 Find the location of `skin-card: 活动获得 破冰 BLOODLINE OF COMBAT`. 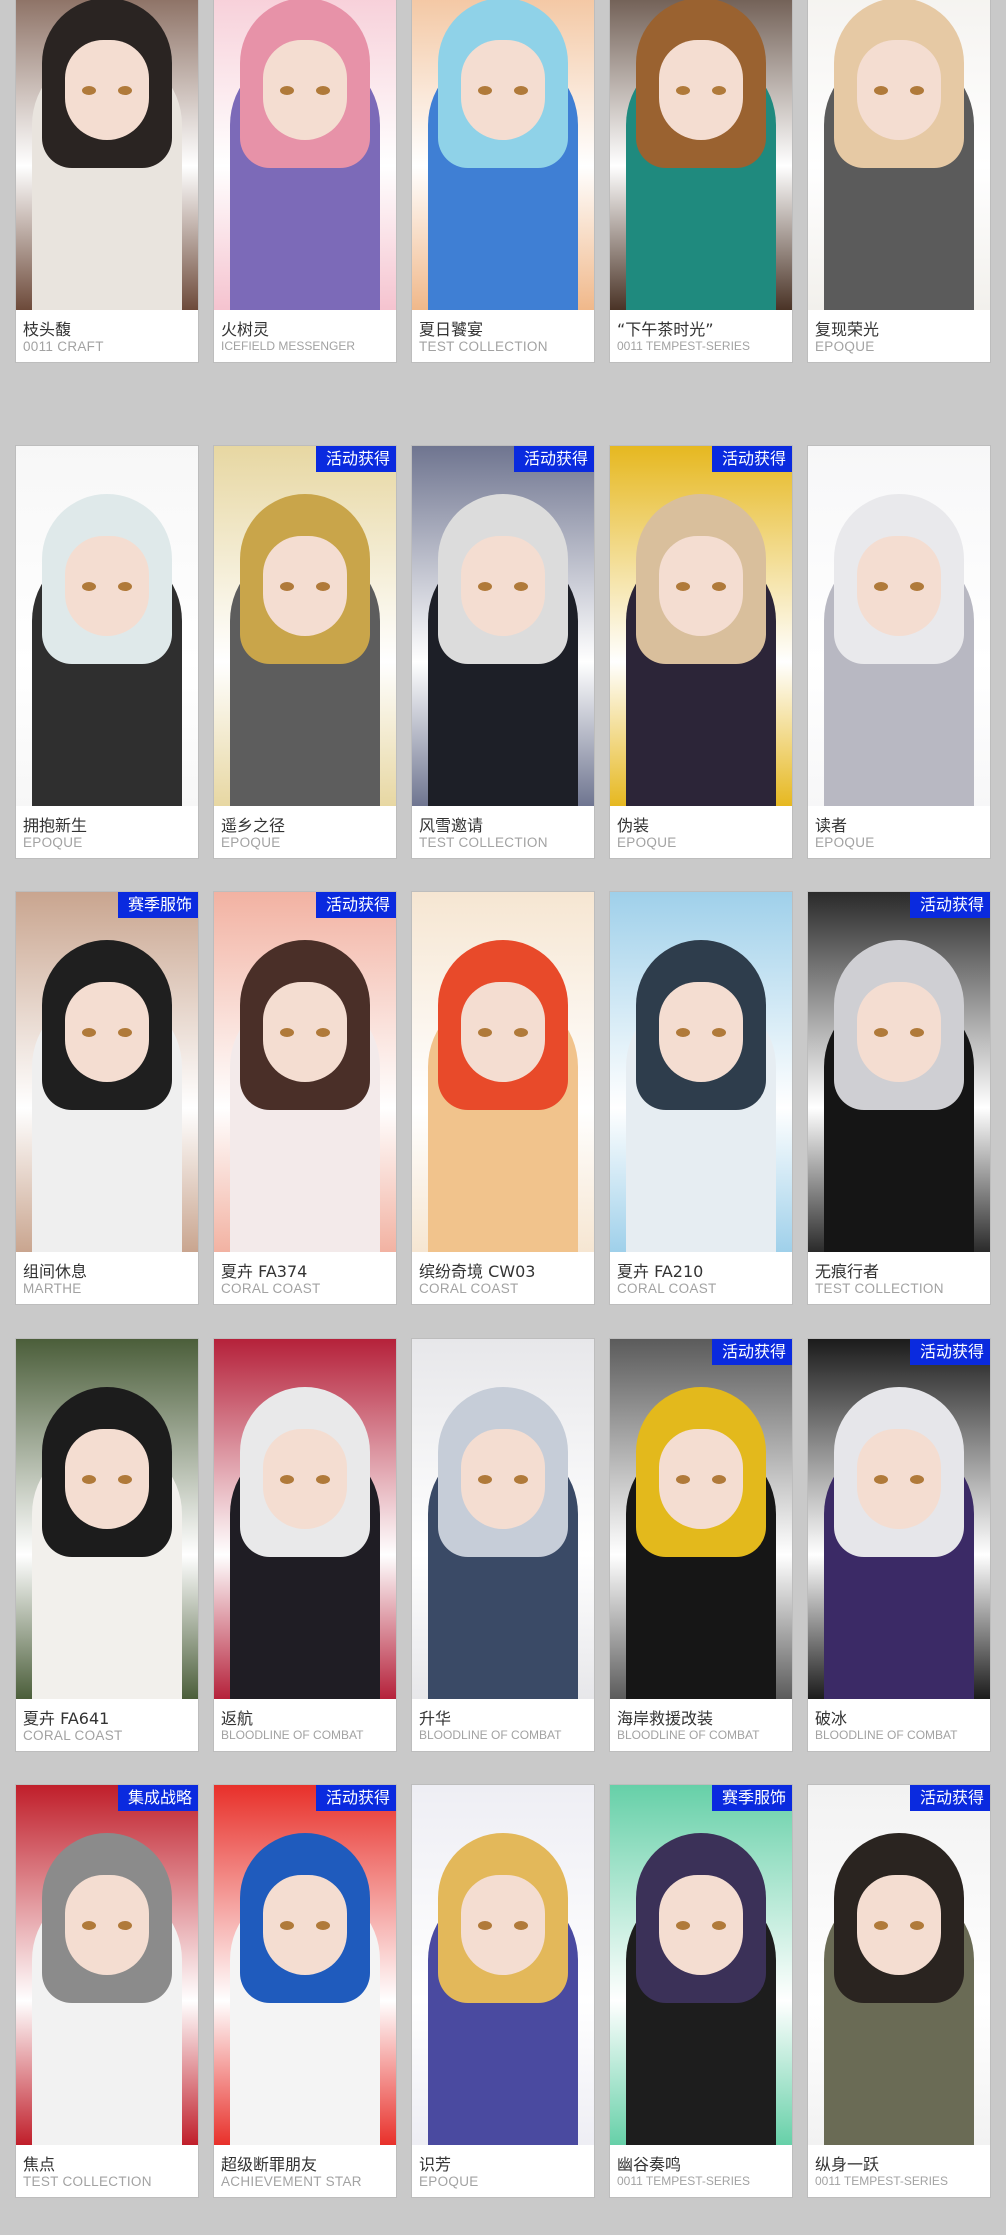

skin-card: 活动获得 破冰 BLOODLINE OF COMBAT is located at coordinates (899, 1545).